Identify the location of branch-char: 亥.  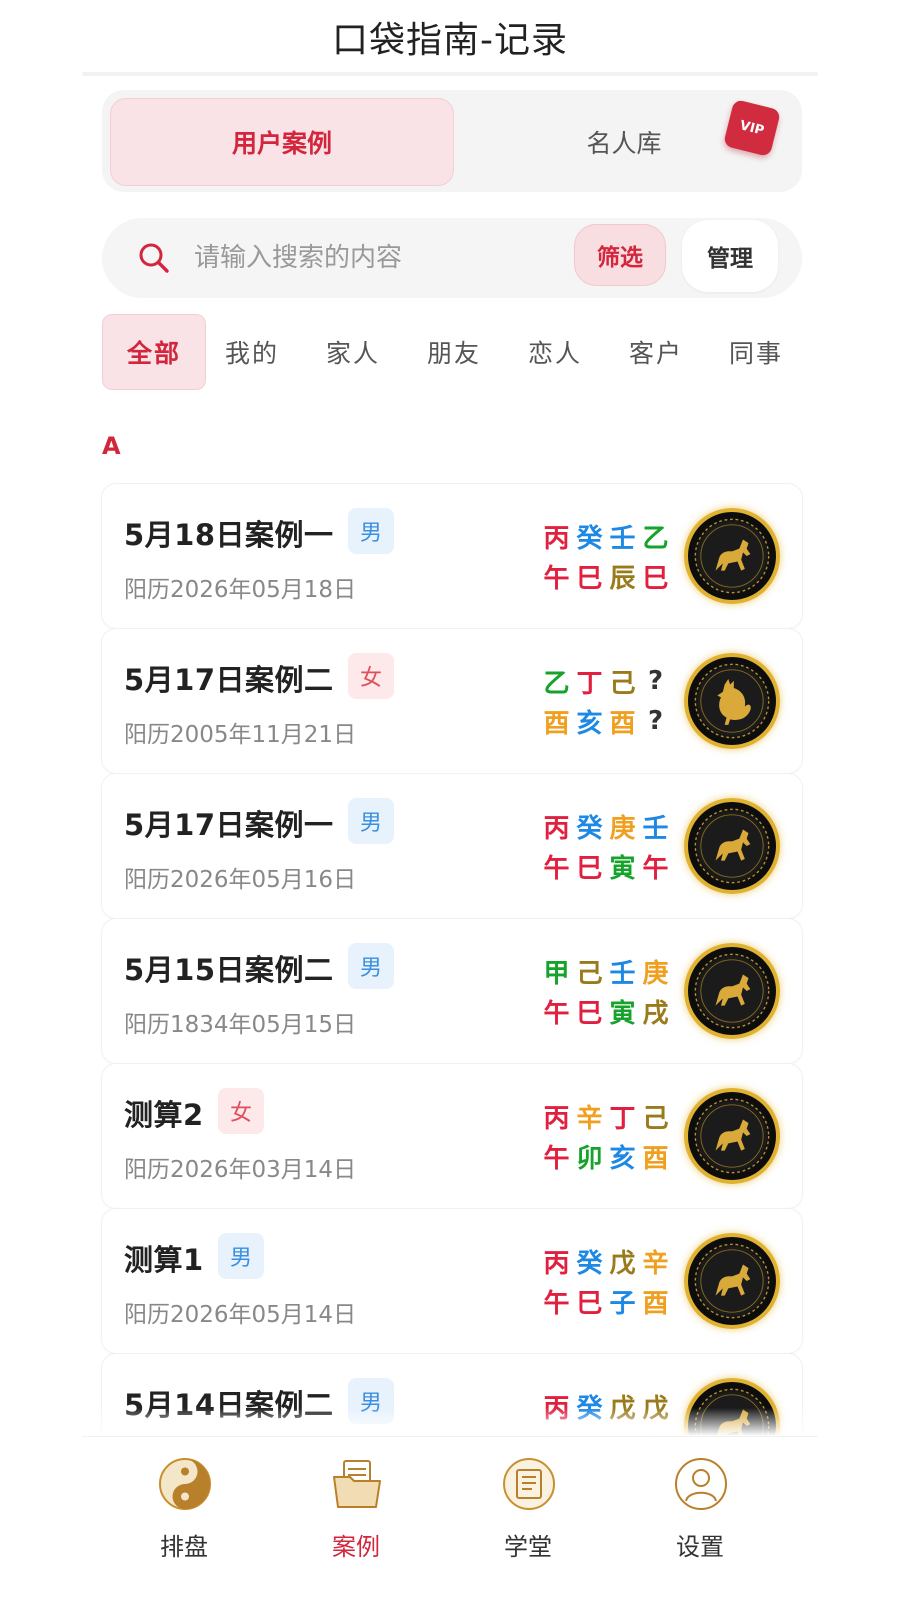
(589, 723).